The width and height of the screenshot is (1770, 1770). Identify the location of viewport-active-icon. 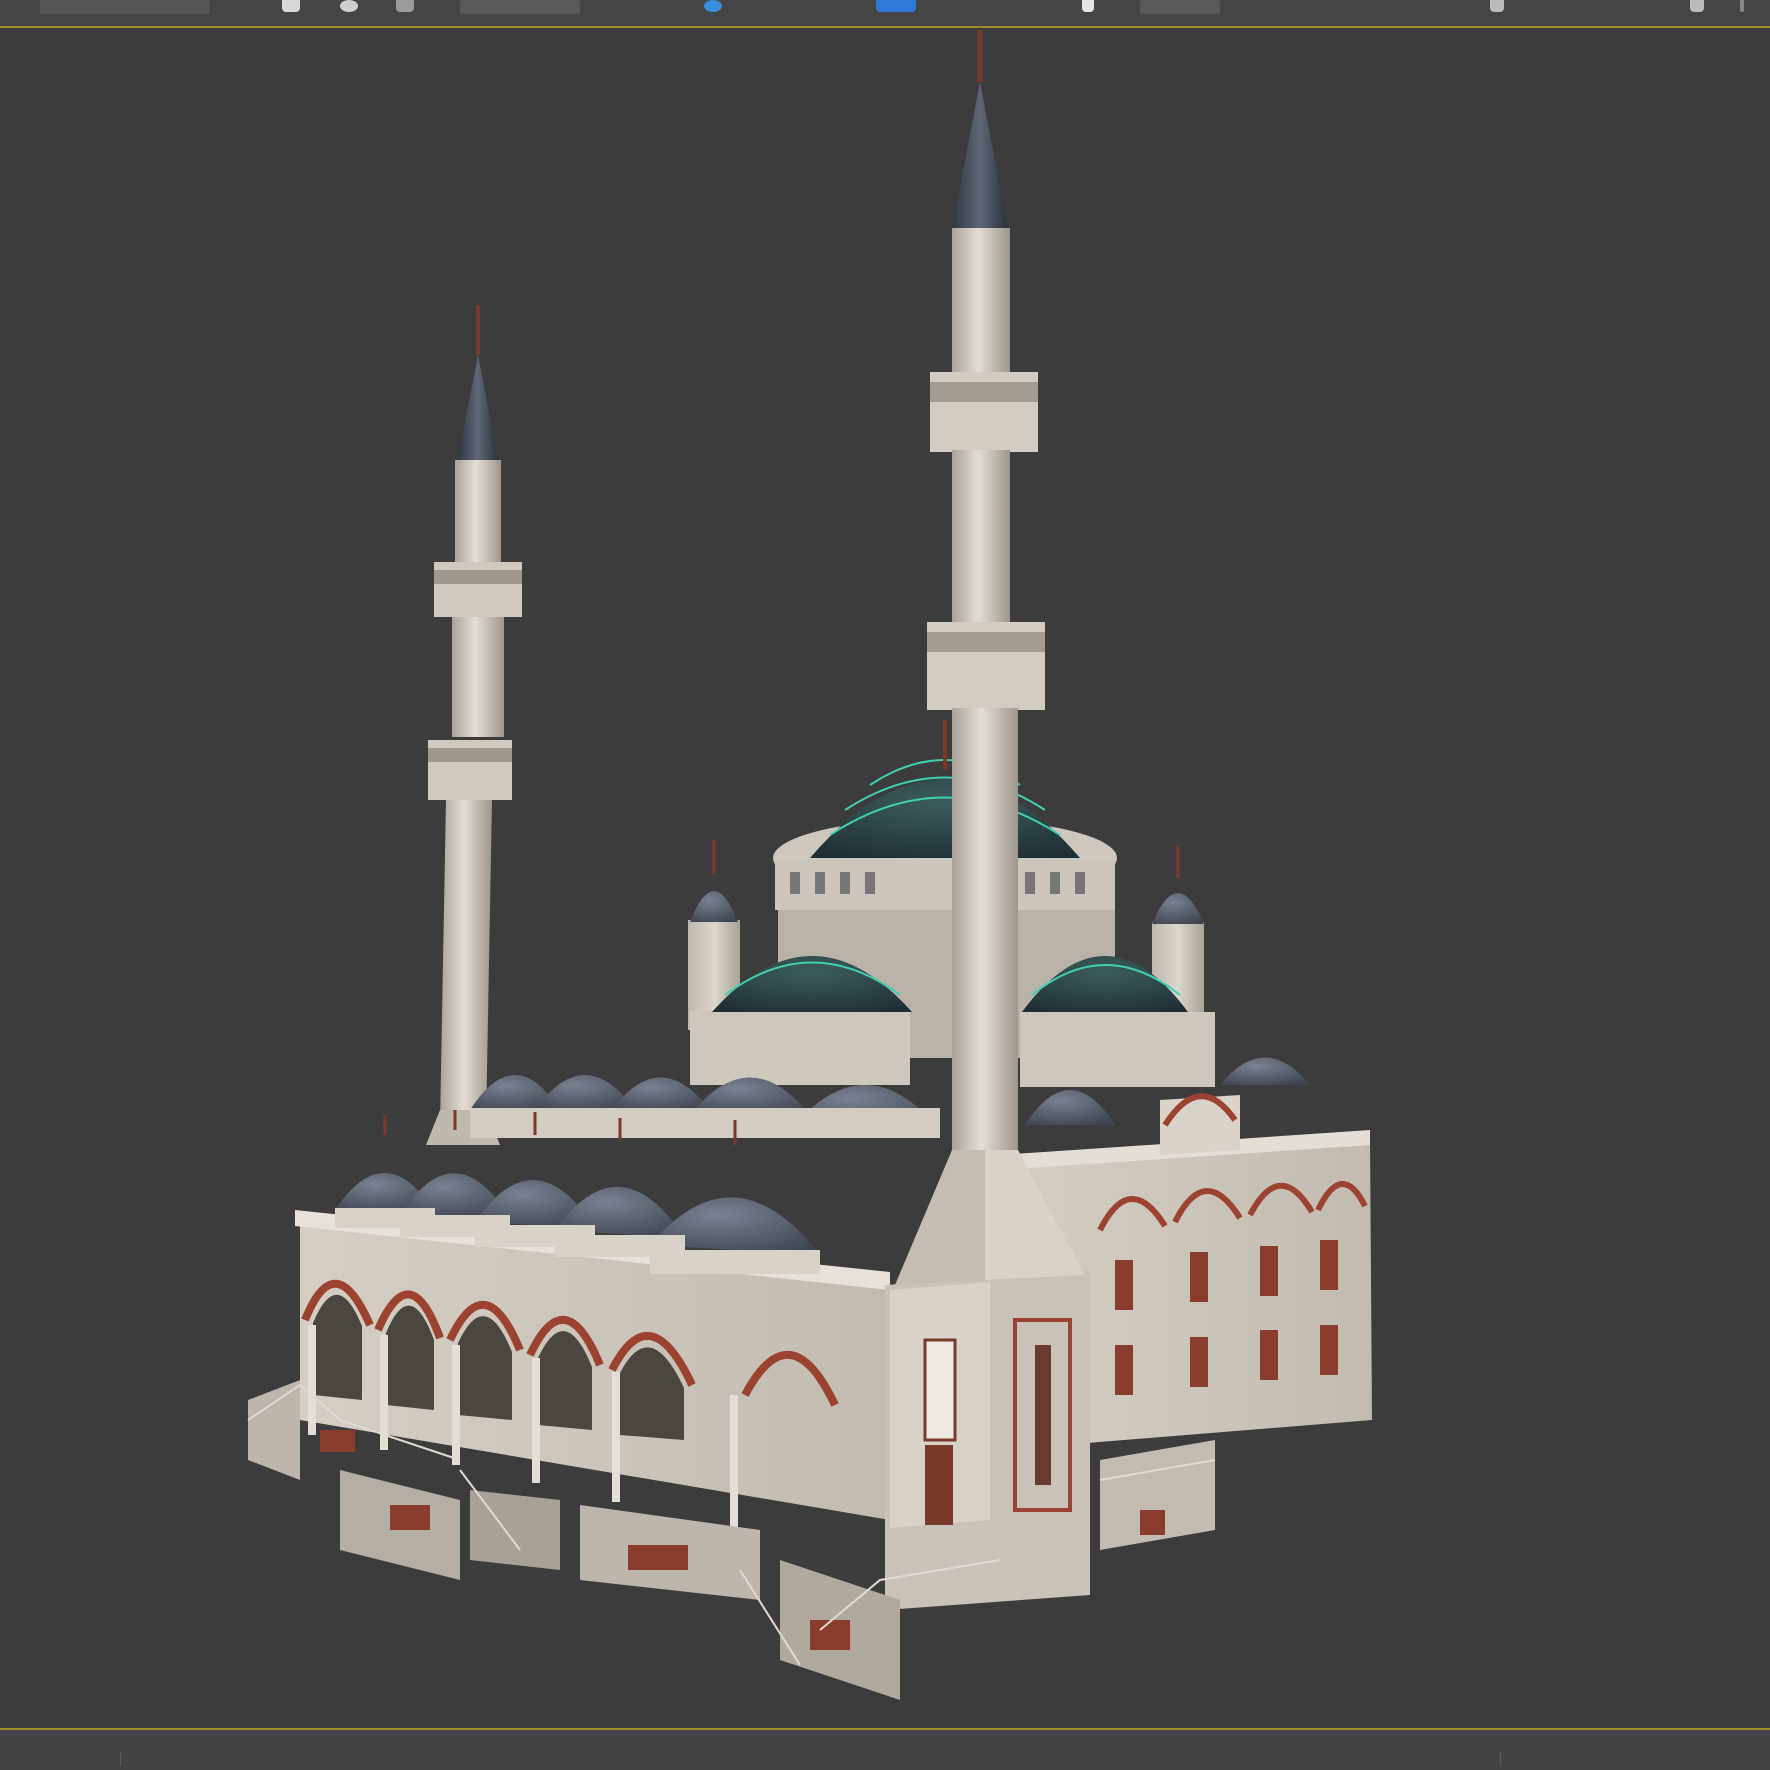
(896, 6).